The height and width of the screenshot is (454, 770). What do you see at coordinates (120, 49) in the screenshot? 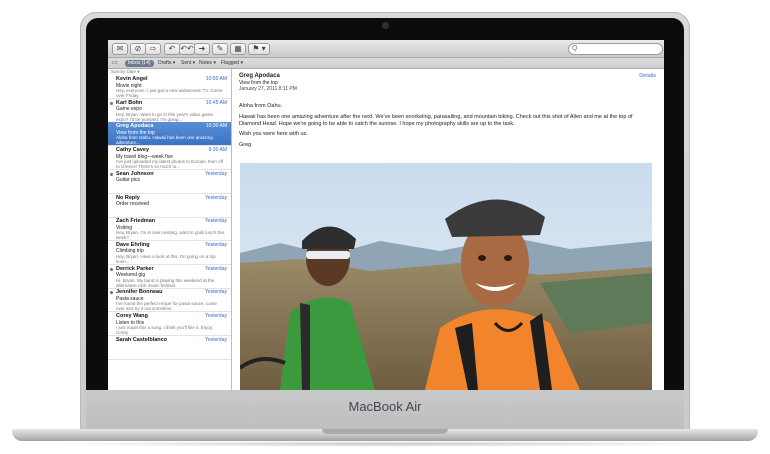
I see `get-mail-button: ✉` at bounding box center [120, 49].